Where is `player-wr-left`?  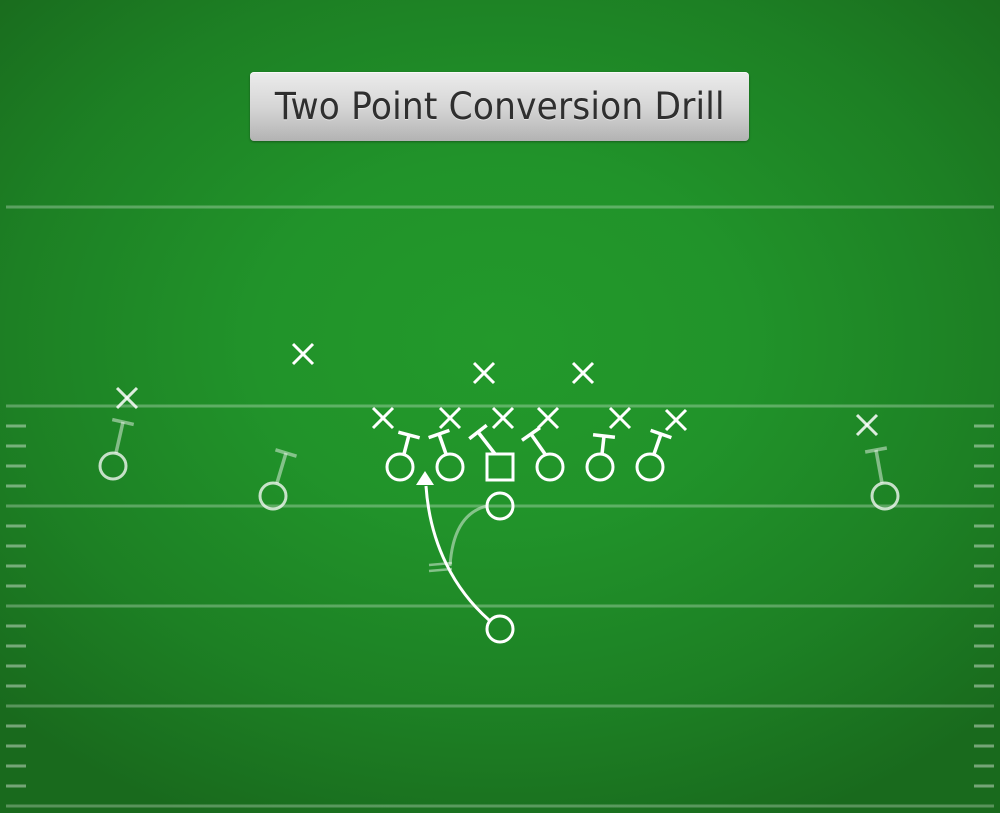 player-wr-left is located at coordinates (113, 466).